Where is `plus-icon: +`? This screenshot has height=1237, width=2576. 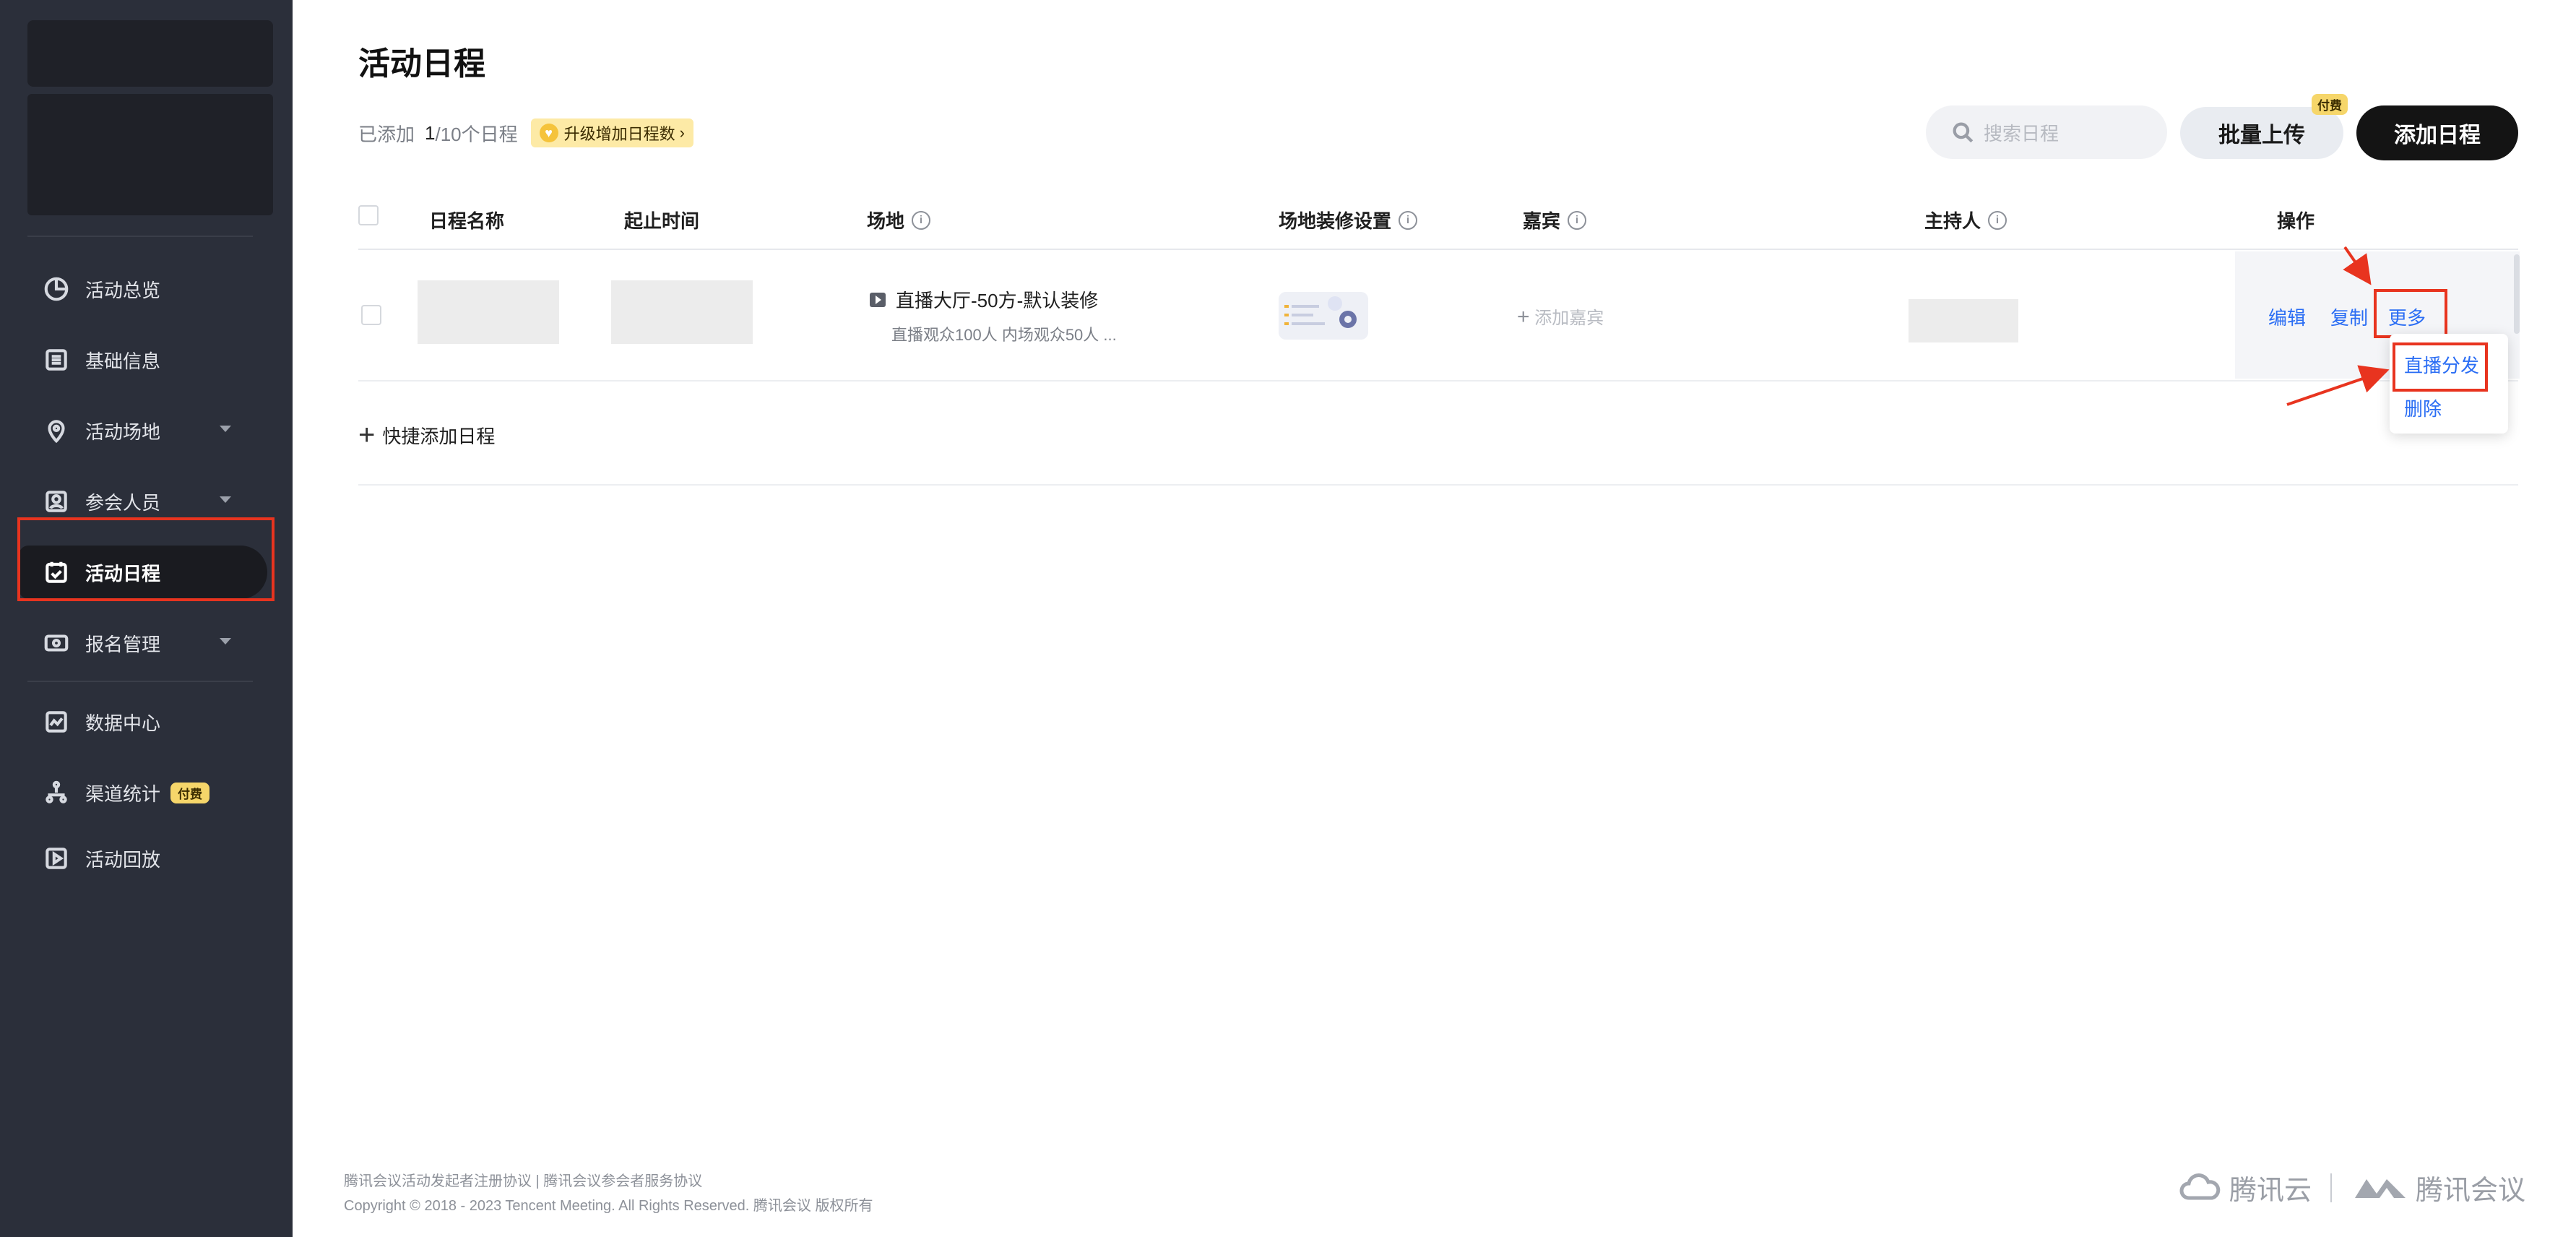
plus-icon: + is located at coordinates (367, 435).